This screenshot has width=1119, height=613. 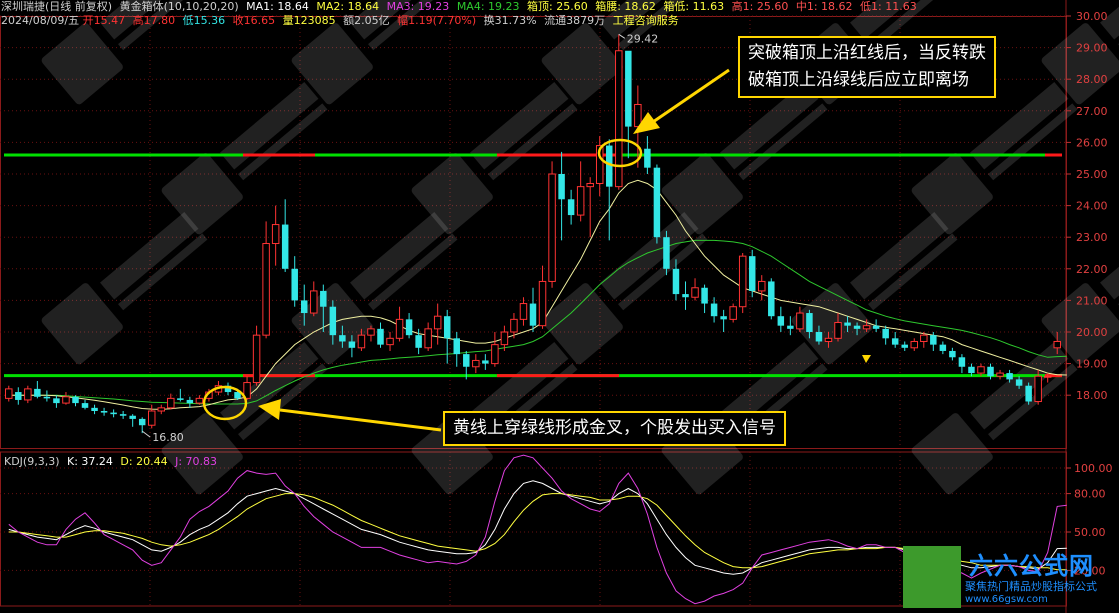 What do you see at coordinates (360, 420) in the screenshot?
I see `callout-arrow-shaft` at bounding box center [360, 420].